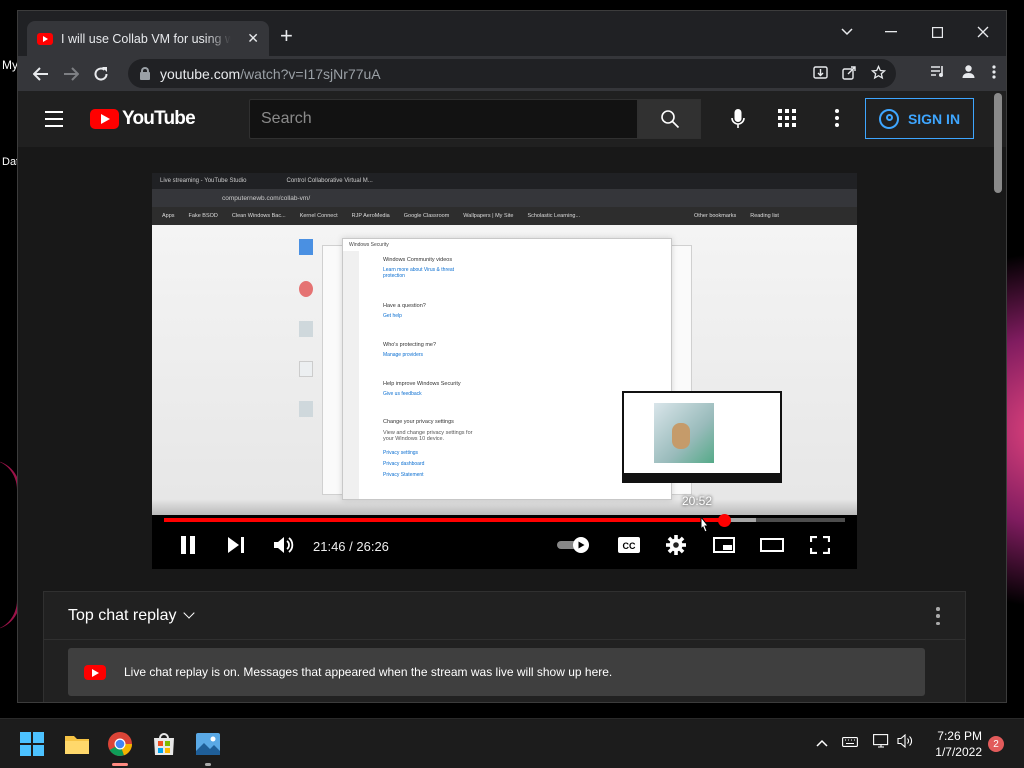  Describe the element at coordinates (369, 245) in the screenshot. I see `dialog-title: Windows Security` at that location.